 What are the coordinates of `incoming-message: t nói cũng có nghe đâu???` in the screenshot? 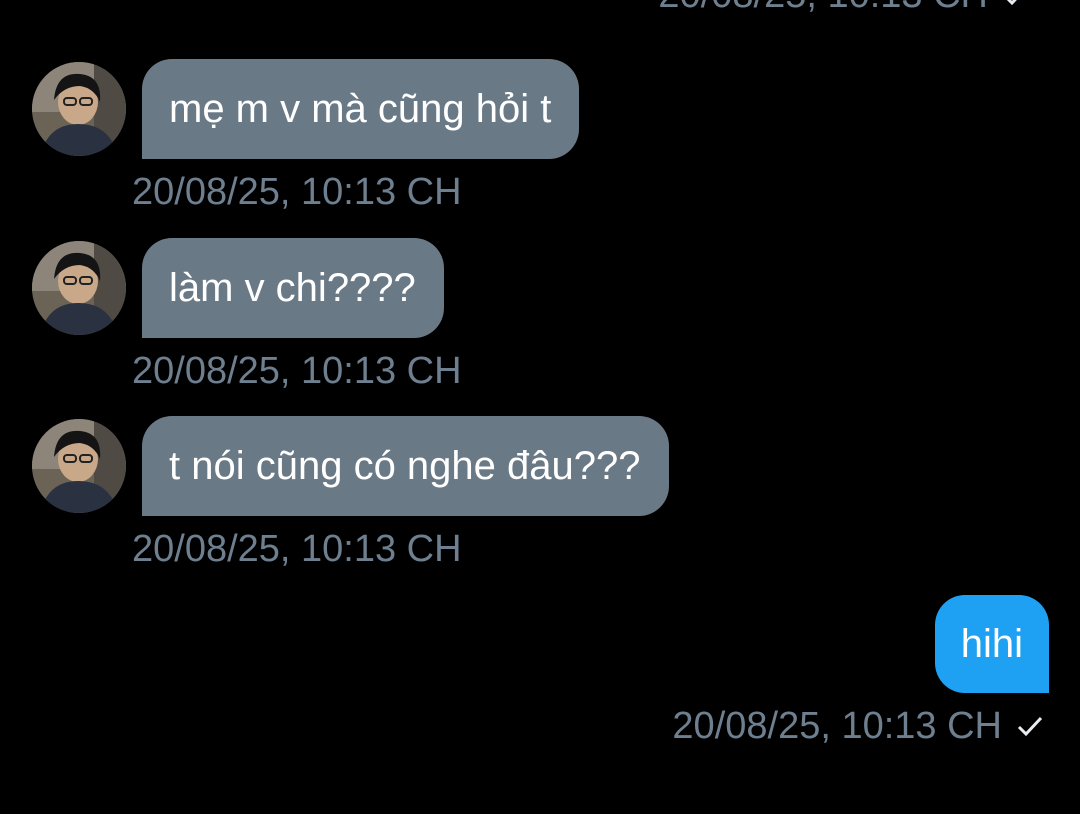 It's located at (350, 466).